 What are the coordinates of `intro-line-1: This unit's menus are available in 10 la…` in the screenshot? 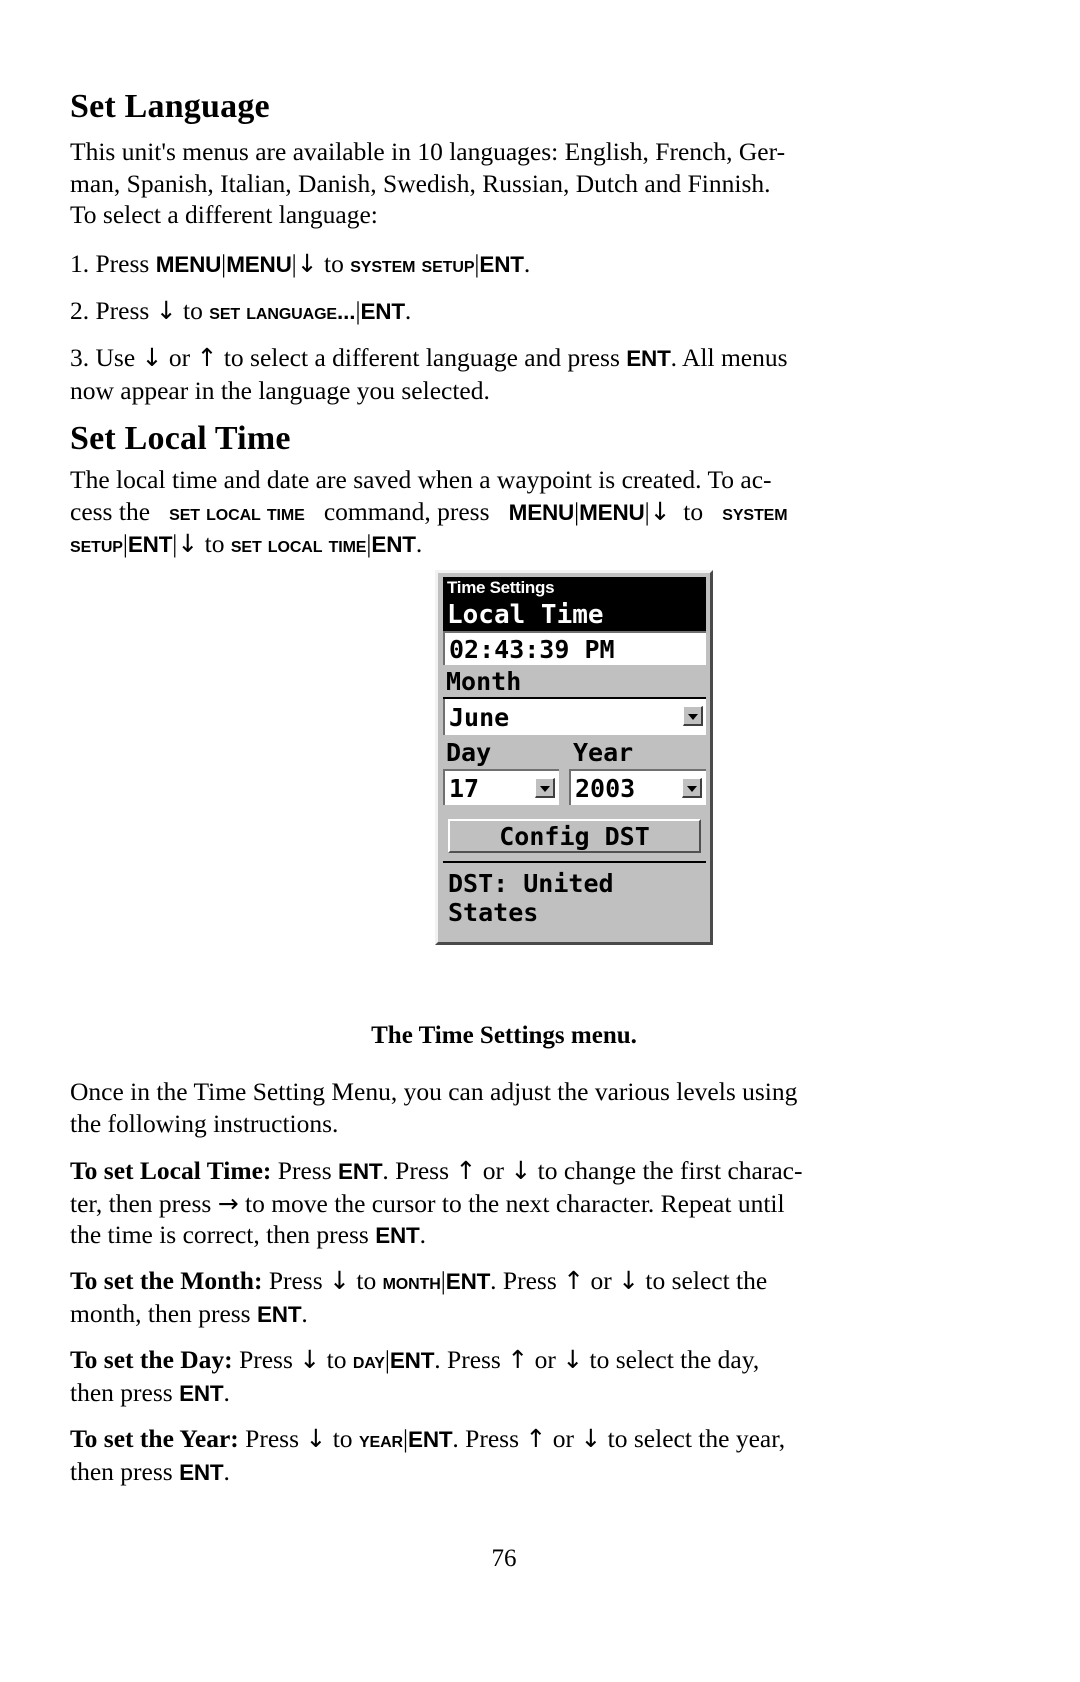 It's located at (428, 151).